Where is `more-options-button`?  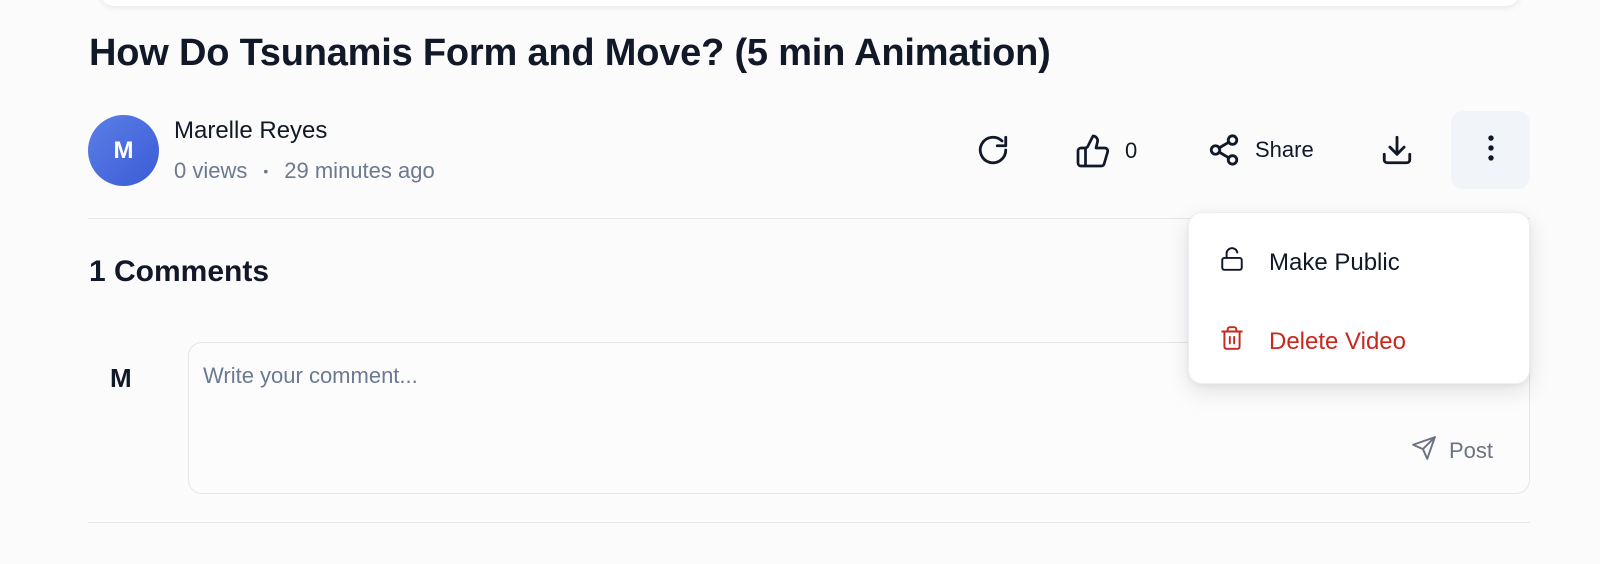
more-options-button is located at coordinates (1490, 150).